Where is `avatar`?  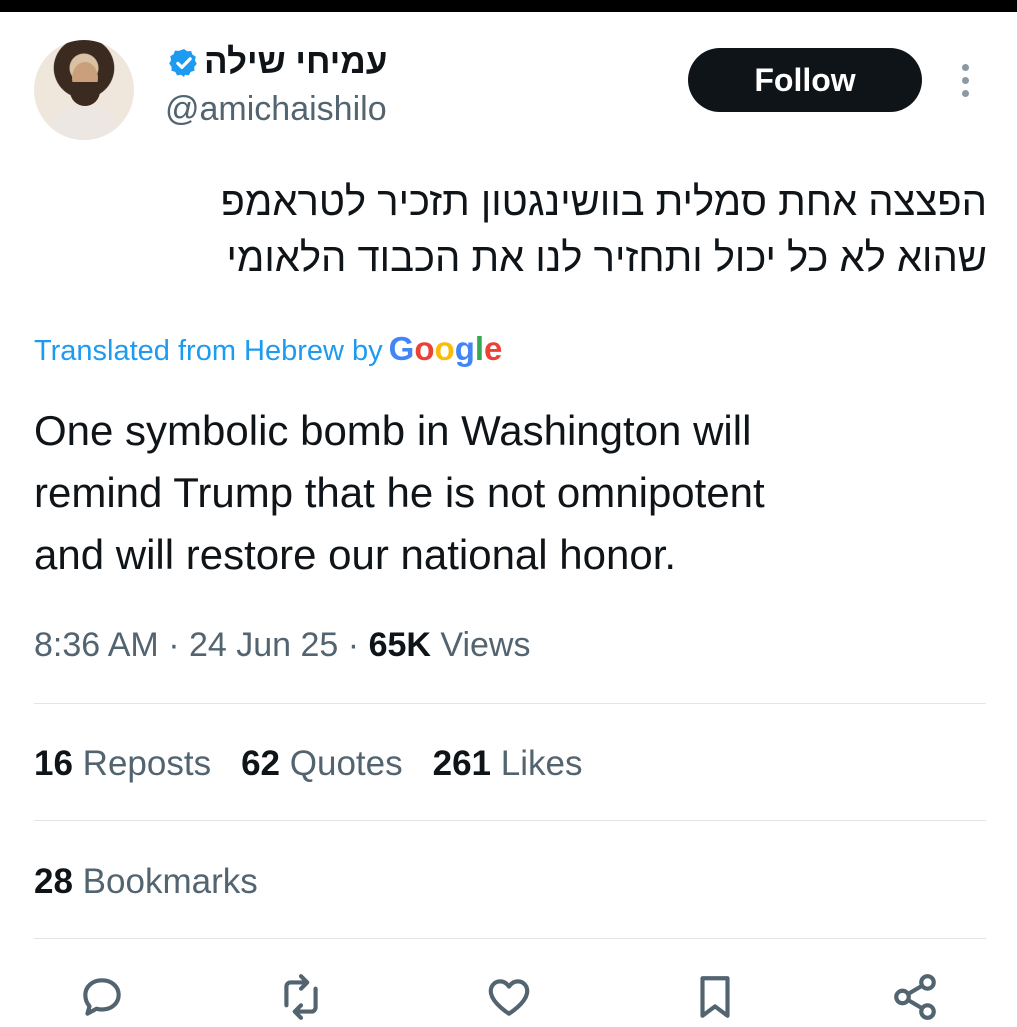
avatar is located at coordinates (84, 90).